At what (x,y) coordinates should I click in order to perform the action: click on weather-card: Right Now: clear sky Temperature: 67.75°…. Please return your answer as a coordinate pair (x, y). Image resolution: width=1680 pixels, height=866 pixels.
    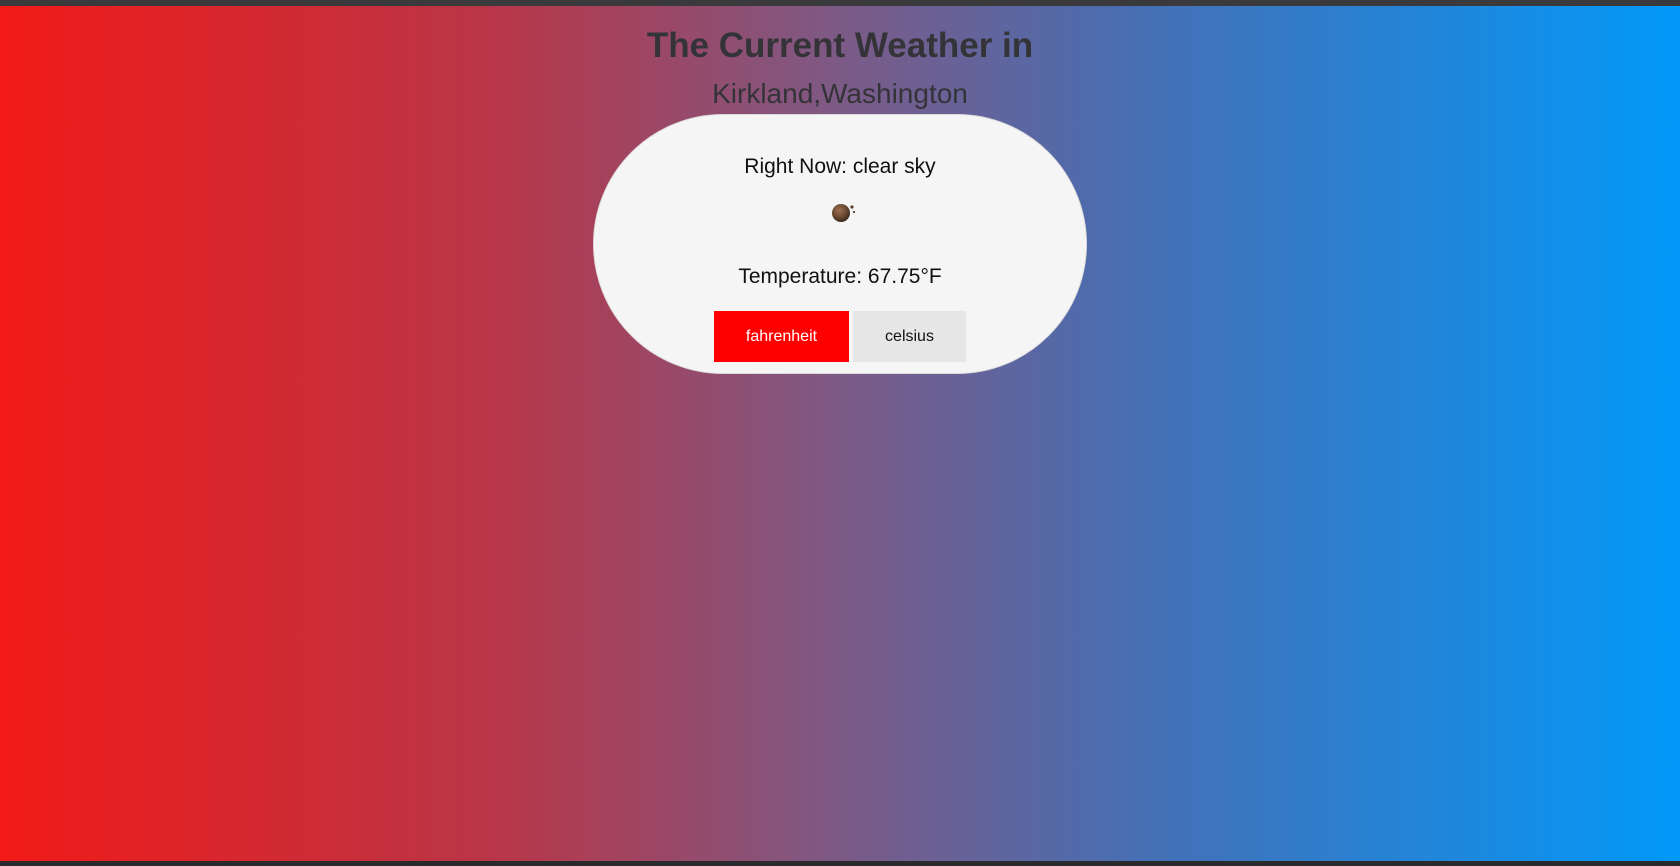
    Looking at the image, I should click on (840, 244).